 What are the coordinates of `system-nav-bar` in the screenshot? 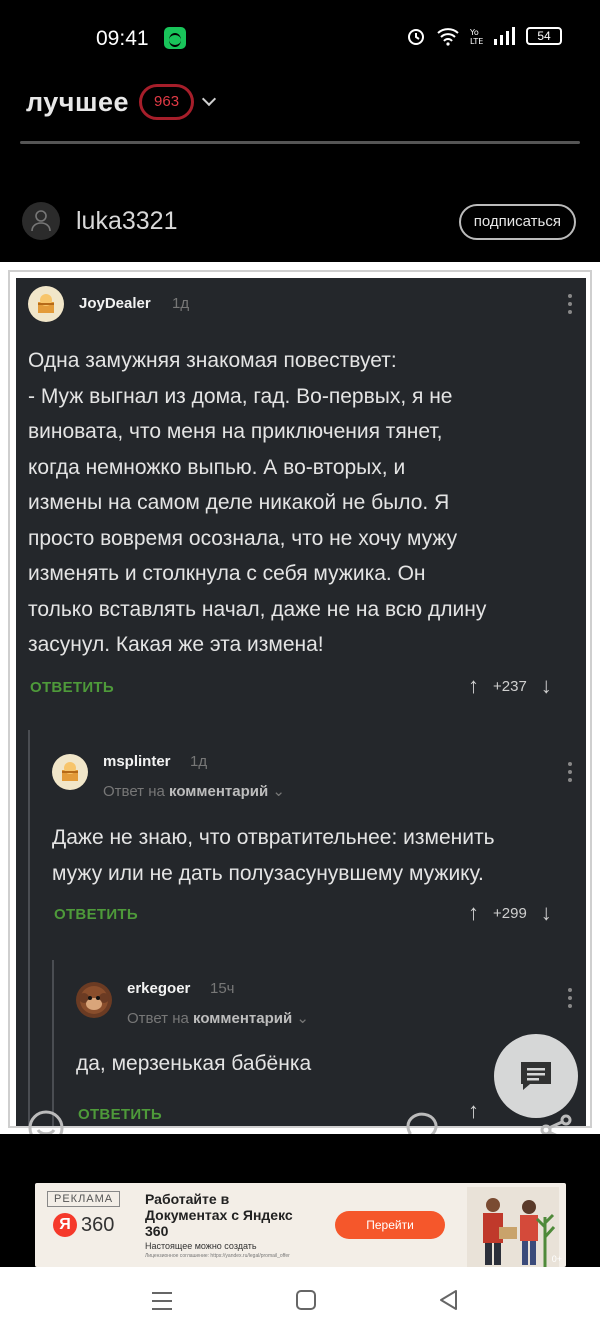 It's located at (300, 1303).